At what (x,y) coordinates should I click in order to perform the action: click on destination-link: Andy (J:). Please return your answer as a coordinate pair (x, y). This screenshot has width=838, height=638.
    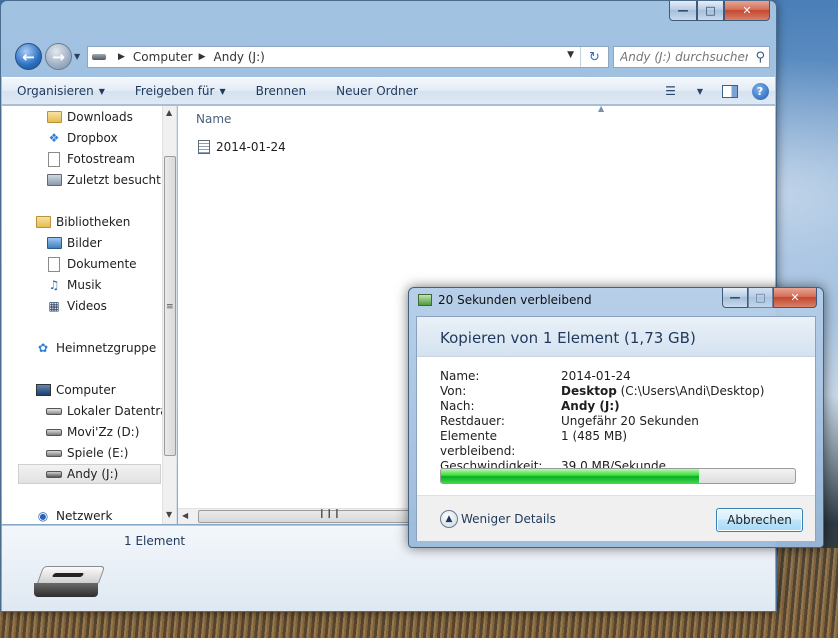
    Looking at the image, I should click on (590, 406).